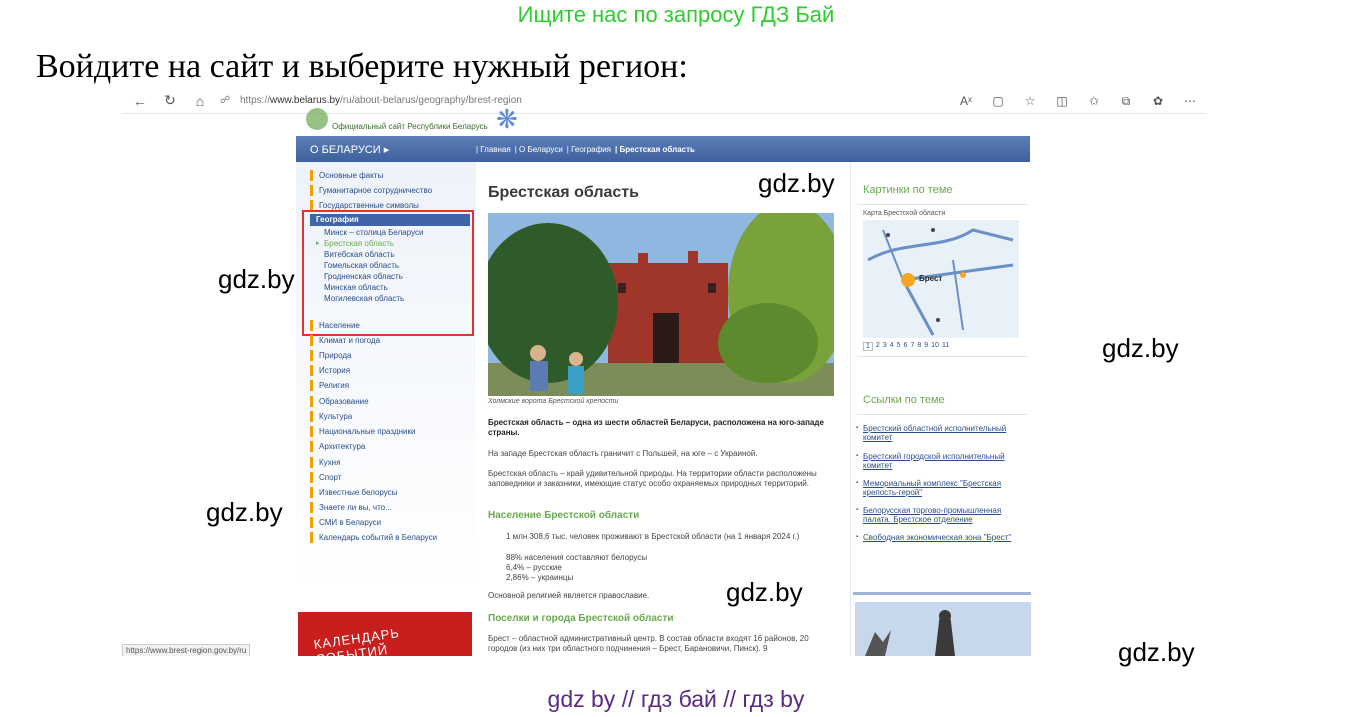 Image resolution: width=1352 pixels, height=717 pixels. What do you see at coordinates (1190, 101) in the screenshot?
I see `more-menu-icon: ⋯` at bounding box center [1190, 101].